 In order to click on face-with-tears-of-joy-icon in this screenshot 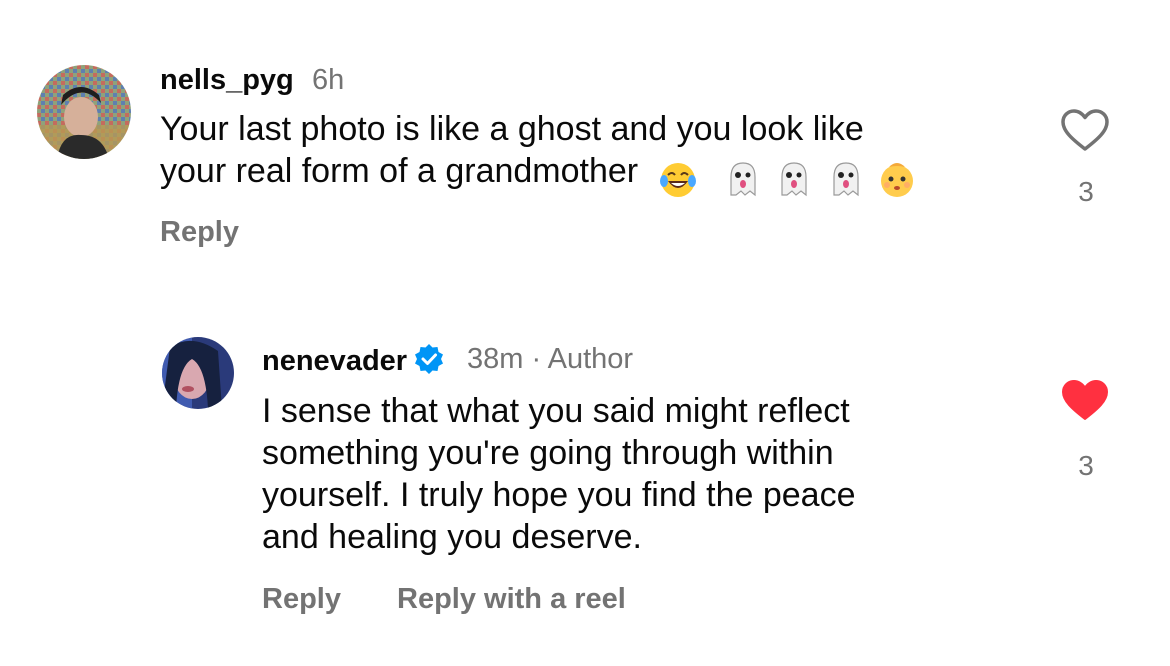, I will do `click(678, 179)`.